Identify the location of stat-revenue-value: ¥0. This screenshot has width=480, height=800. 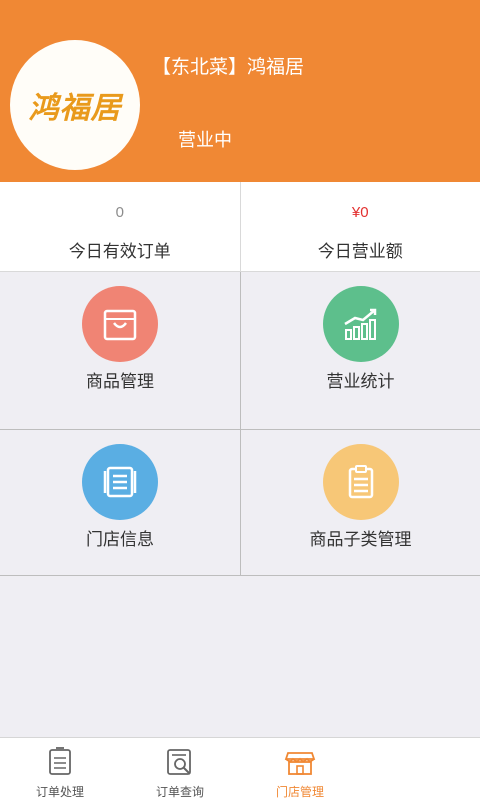
(360, 212).